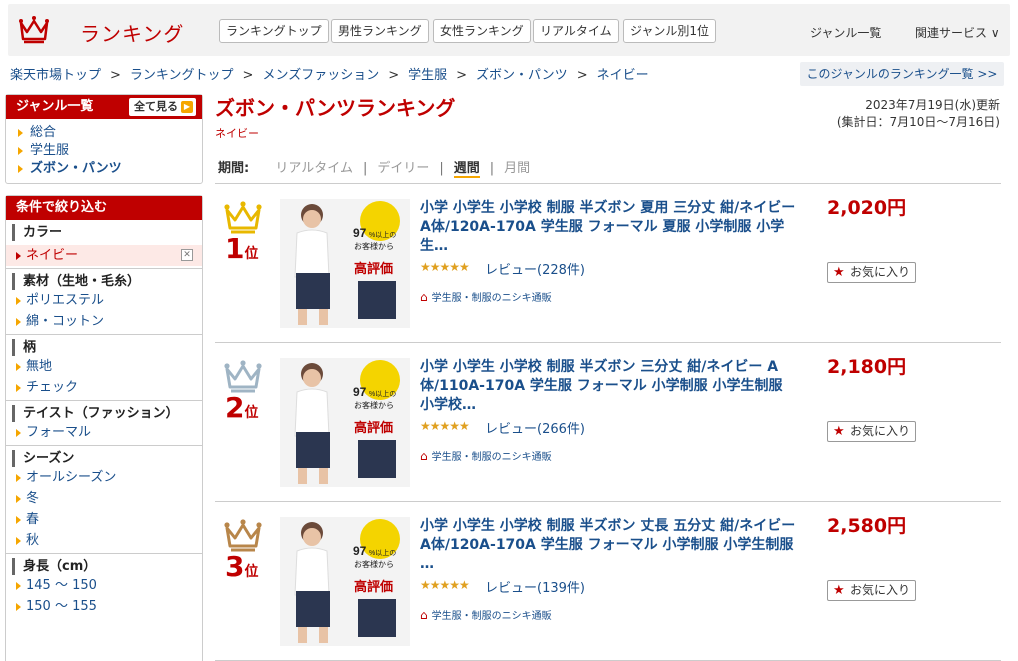 The image size is (1018, 661). I want to click on shop-name: 学生服・制服のニシキ通販, so click(491, 457).